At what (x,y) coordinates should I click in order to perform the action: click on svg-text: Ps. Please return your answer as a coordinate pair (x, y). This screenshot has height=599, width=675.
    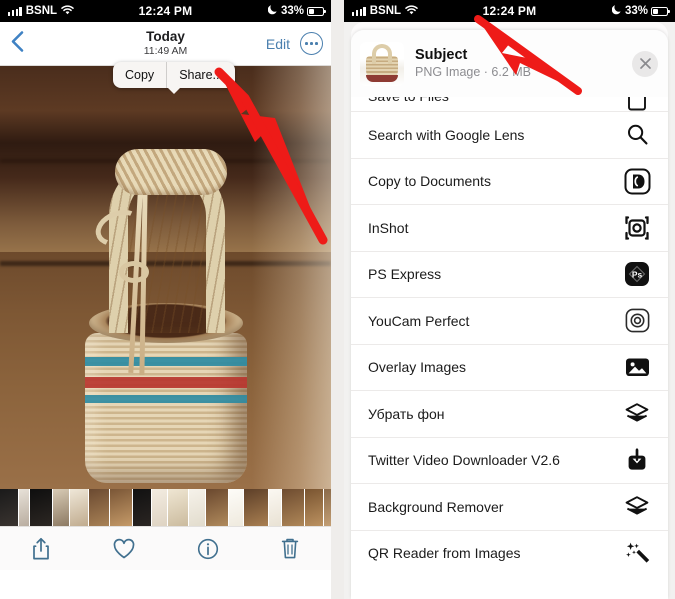
    Looking at the image, I should click on (637, 275).